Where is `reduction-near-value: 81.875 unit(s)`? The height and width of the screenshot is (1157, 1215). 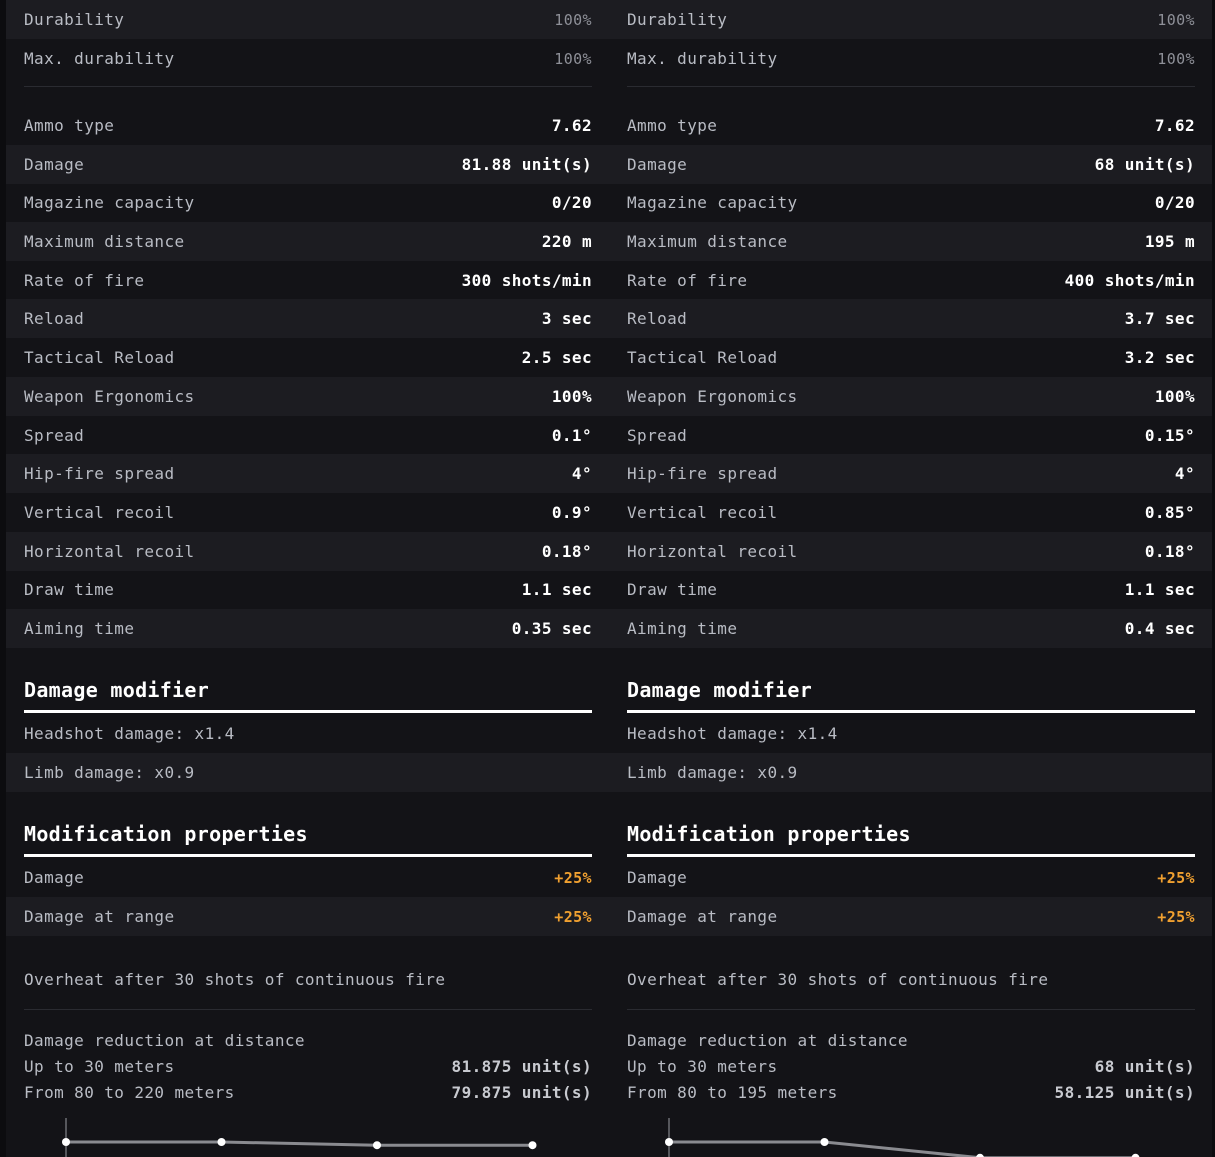
reduction-near-value: 81.875 unit(s) is located at coordinates (521, 1066).